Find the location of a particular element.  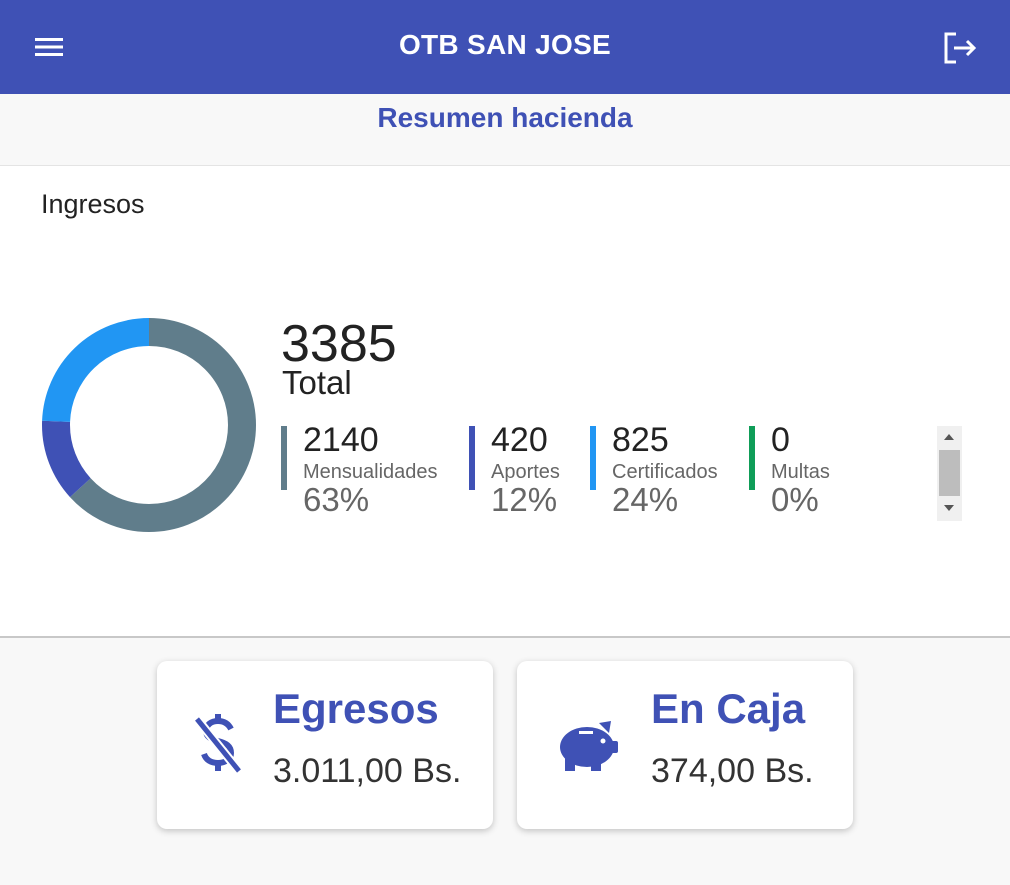

scroll-up-icon is located at coordinates (949, 437).